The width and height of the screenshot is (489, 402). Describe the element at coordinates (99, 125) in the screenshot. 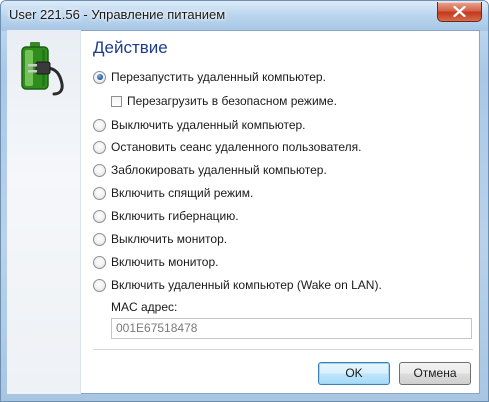

I see `shutdown-radio` at that location.